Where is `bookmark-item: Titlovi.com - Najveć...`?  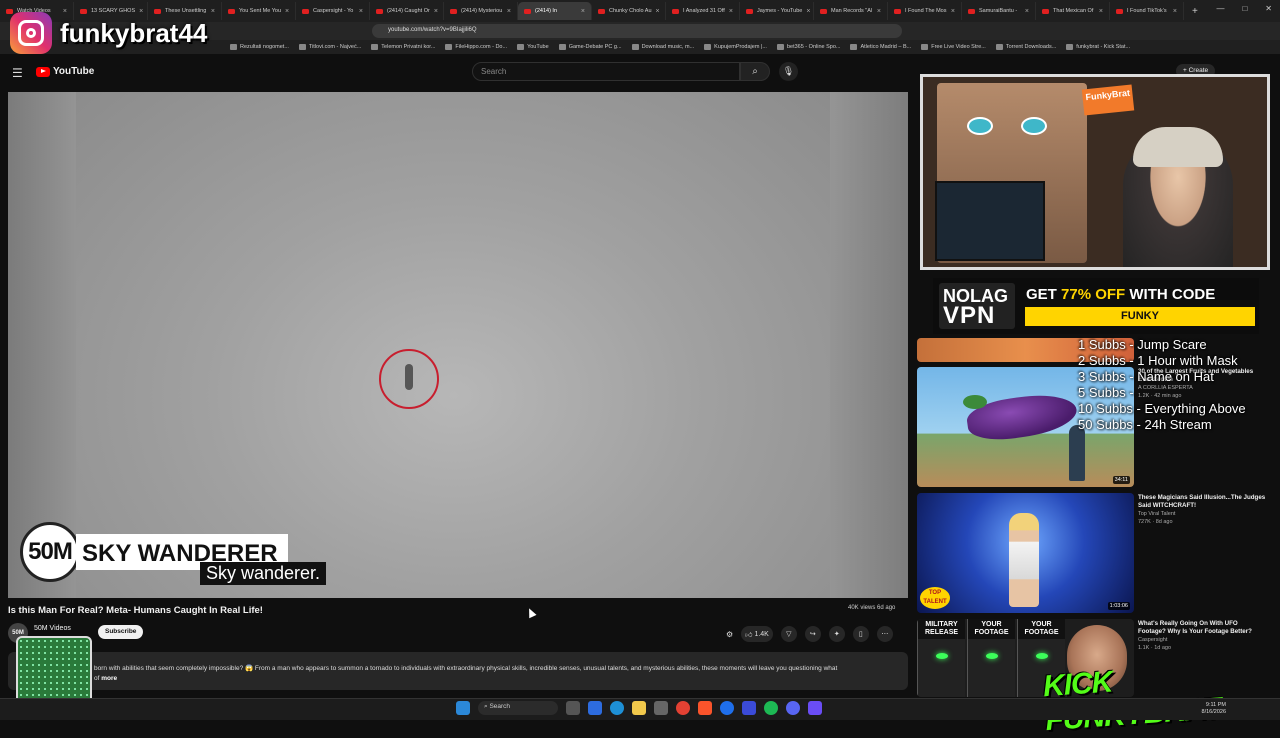 bookmark-item: Titlovi.com - Najveć... is located at coordinates (330, 47).